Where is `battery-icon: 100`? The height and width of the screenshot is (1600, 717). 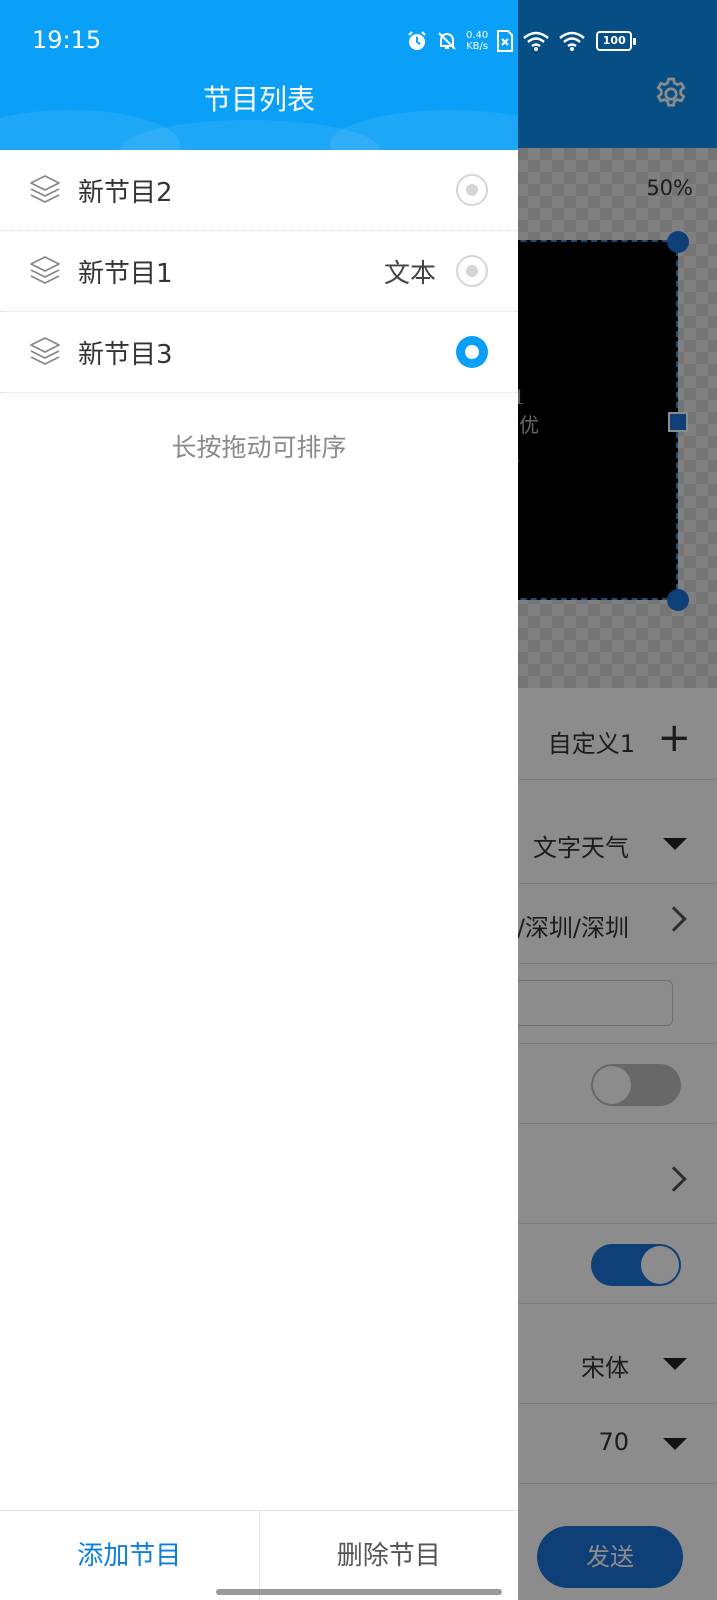
battery-icon: 100 is located at coordinates (616, 41).